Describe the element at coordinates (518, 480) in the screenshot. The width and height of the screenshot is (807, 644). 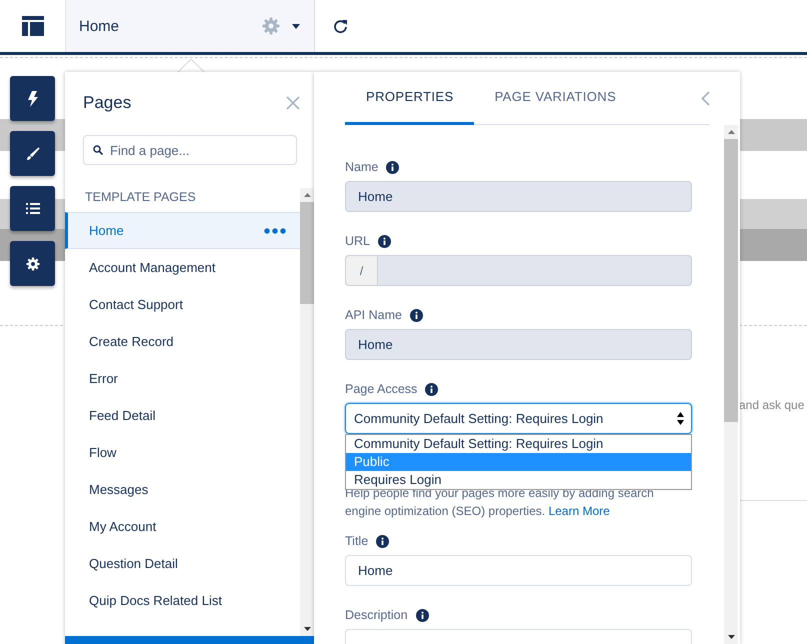
I see `dropdown-option: Requires Login` at that location.